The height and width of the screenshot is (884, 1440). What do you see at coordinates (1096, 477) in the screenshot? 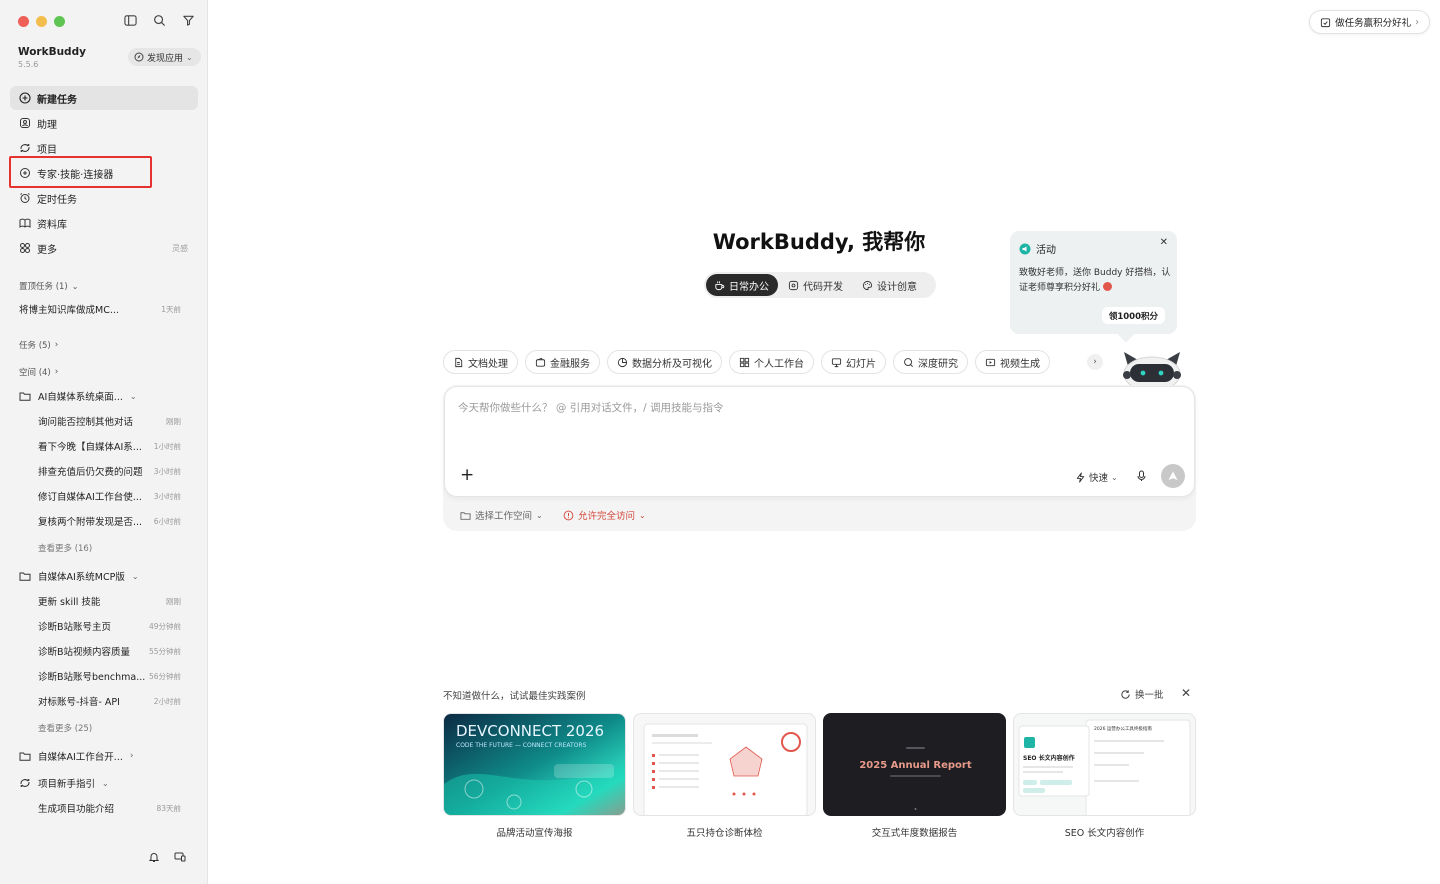
I see `speed-mode-dropdown: 快速 ⌄` at bounding box center [1096, 477].